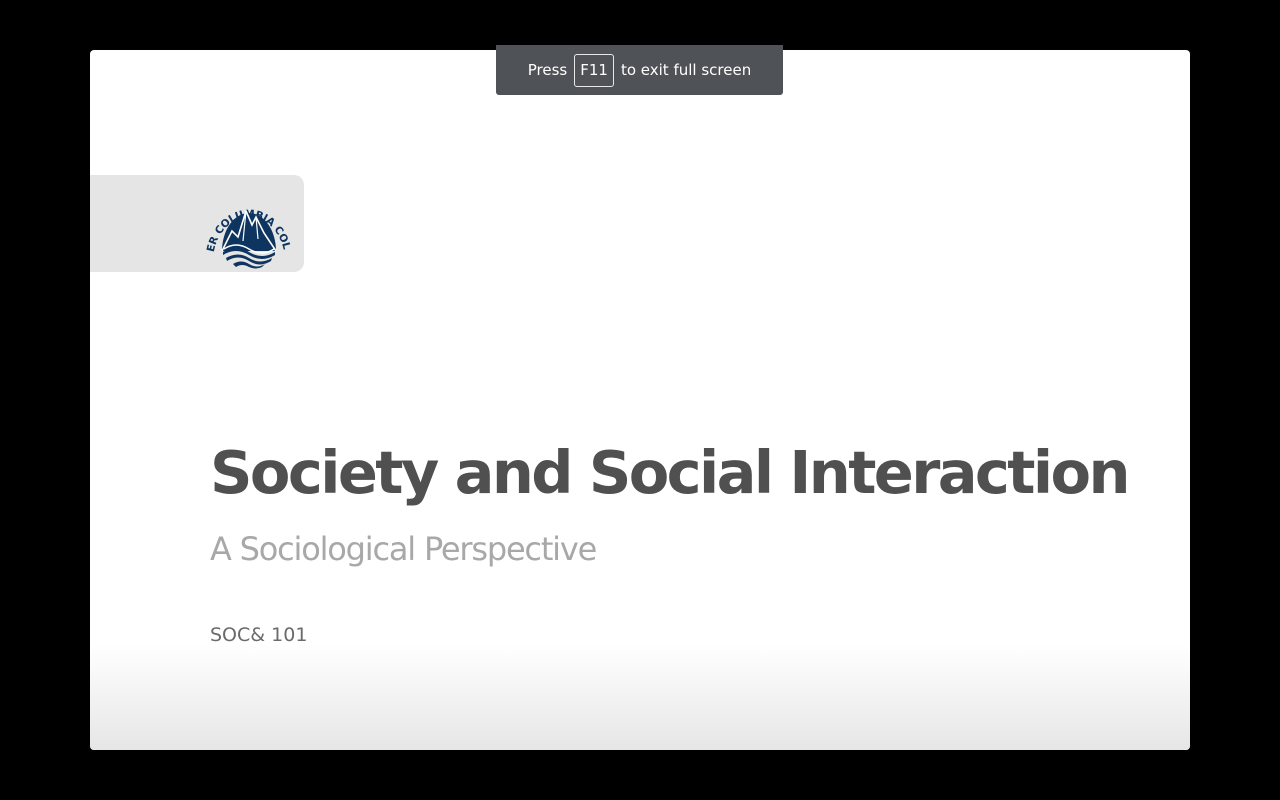 The width and height of the screenshot is (1280, 800). What do you see at coordinates (640, 697) in the screenshot?
I see `slide-bottom-gradient` at bounding box center [640, 697].